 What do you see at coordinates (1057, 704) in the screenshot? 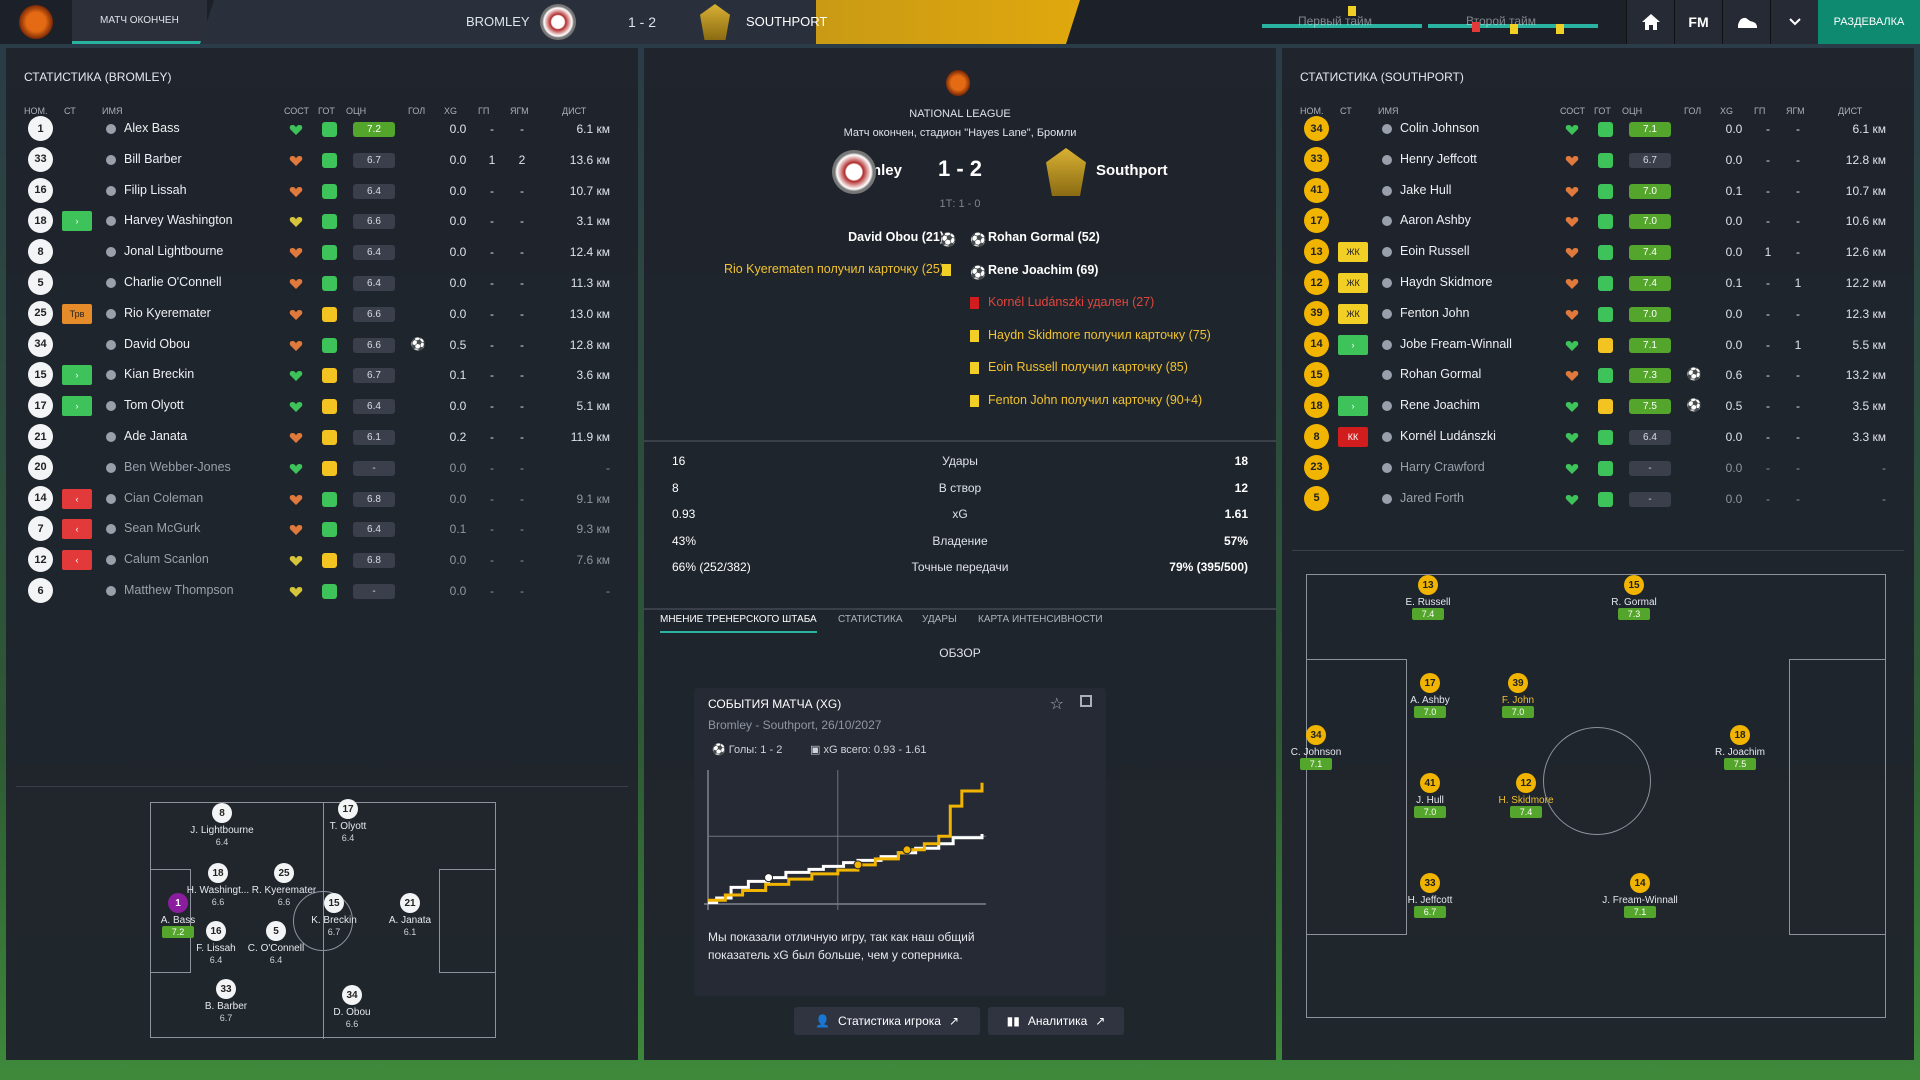
I see `star-icon: ☆` at bounding box center [1057, 704].